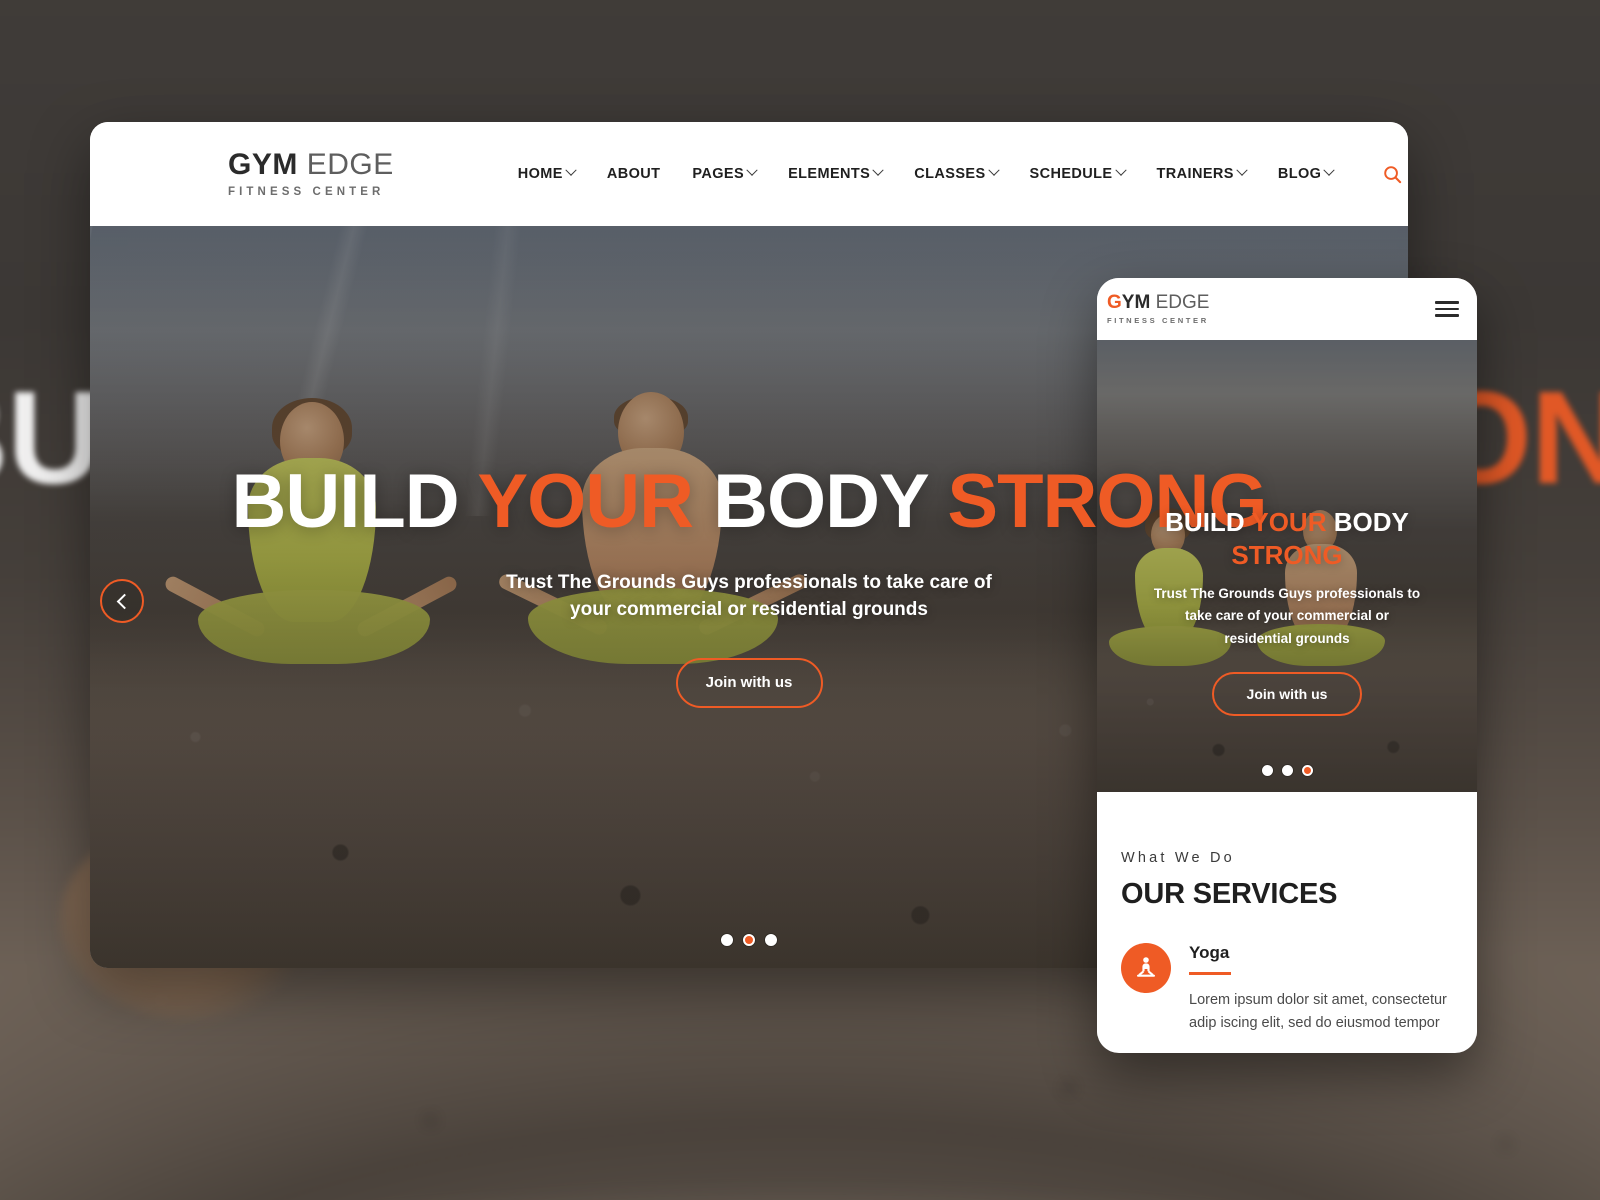  I want to click on nav-item-about: ABOUT, so click(634, 174).